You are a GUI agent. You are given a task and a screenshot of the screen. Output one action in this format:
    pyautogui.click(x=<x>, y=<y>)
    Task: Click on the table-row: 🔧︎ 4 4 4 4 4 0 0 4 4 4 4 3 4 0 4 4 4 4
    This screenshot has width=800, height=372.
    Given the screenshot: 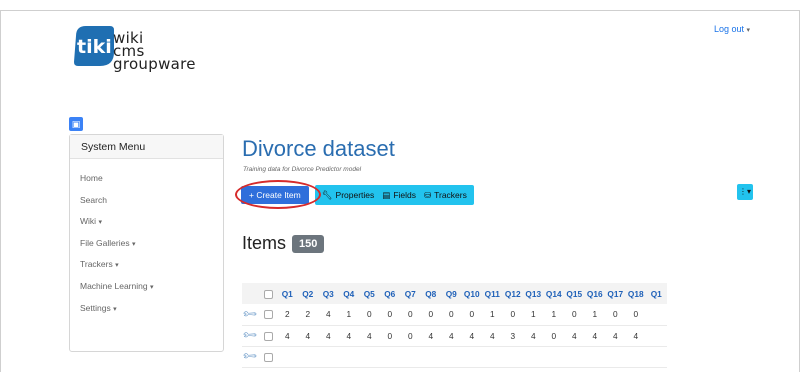 What is the action you would take?
    pyautogui.click(x=454, y=335)
    